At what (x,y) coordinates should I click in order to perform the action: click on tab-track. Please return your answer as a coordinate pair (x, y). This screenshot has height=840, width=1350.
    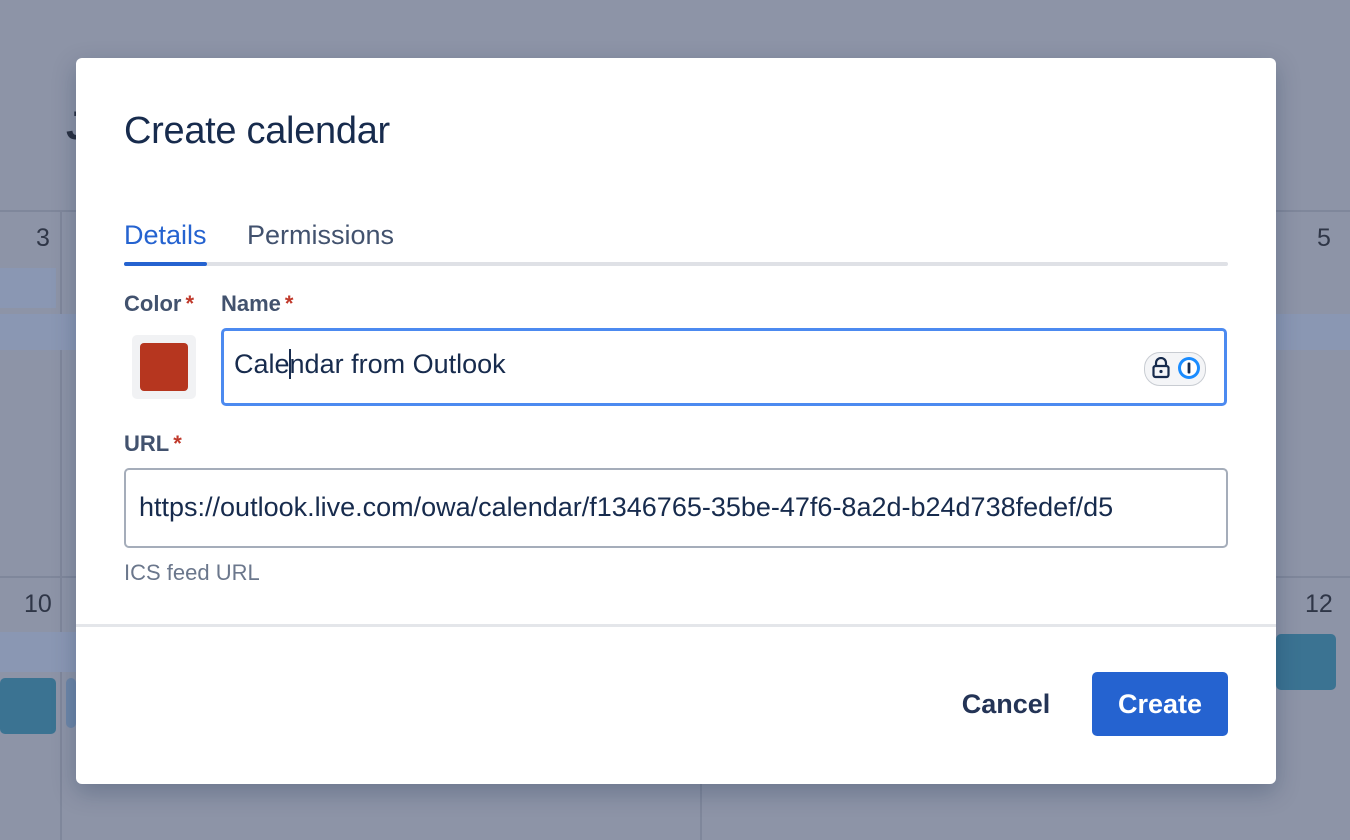
    Looking at the image, I should click on (676, 264).